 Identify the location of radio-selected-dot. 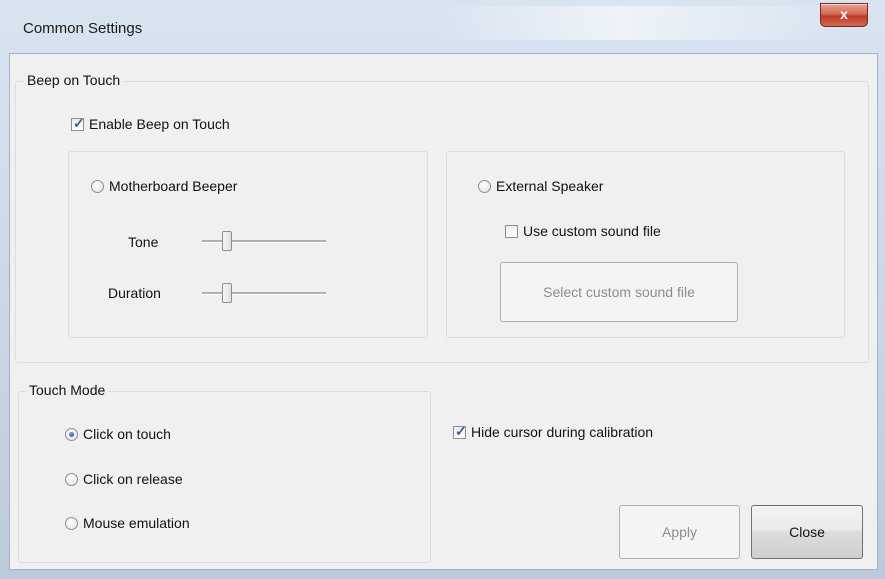
(71, 434).